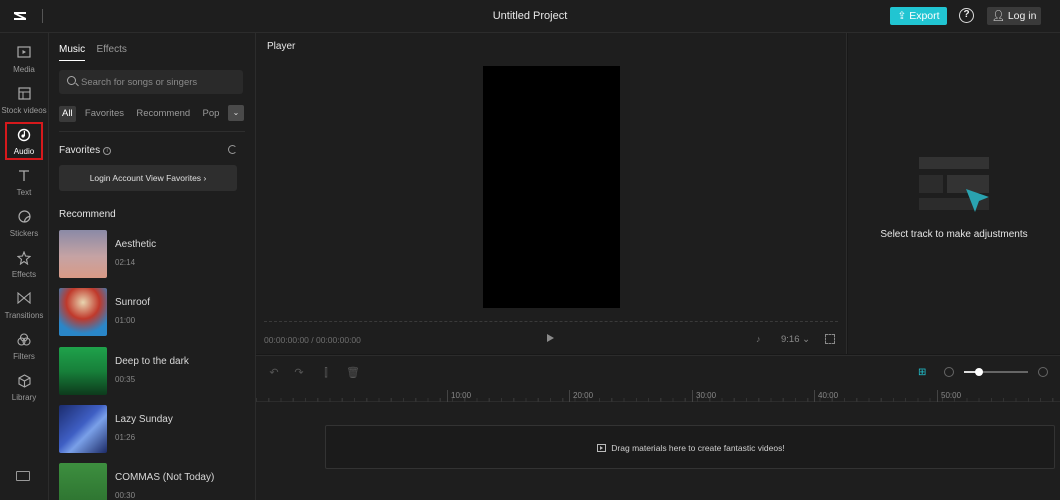 Image resolution: width=1060 pixels, height=500 pixels. What do you see at coordinates (312, 340) in the screenshot?
I see `timecode: 00:00:00:00 / 00:00:00:00` at bounding box center [312, 340].